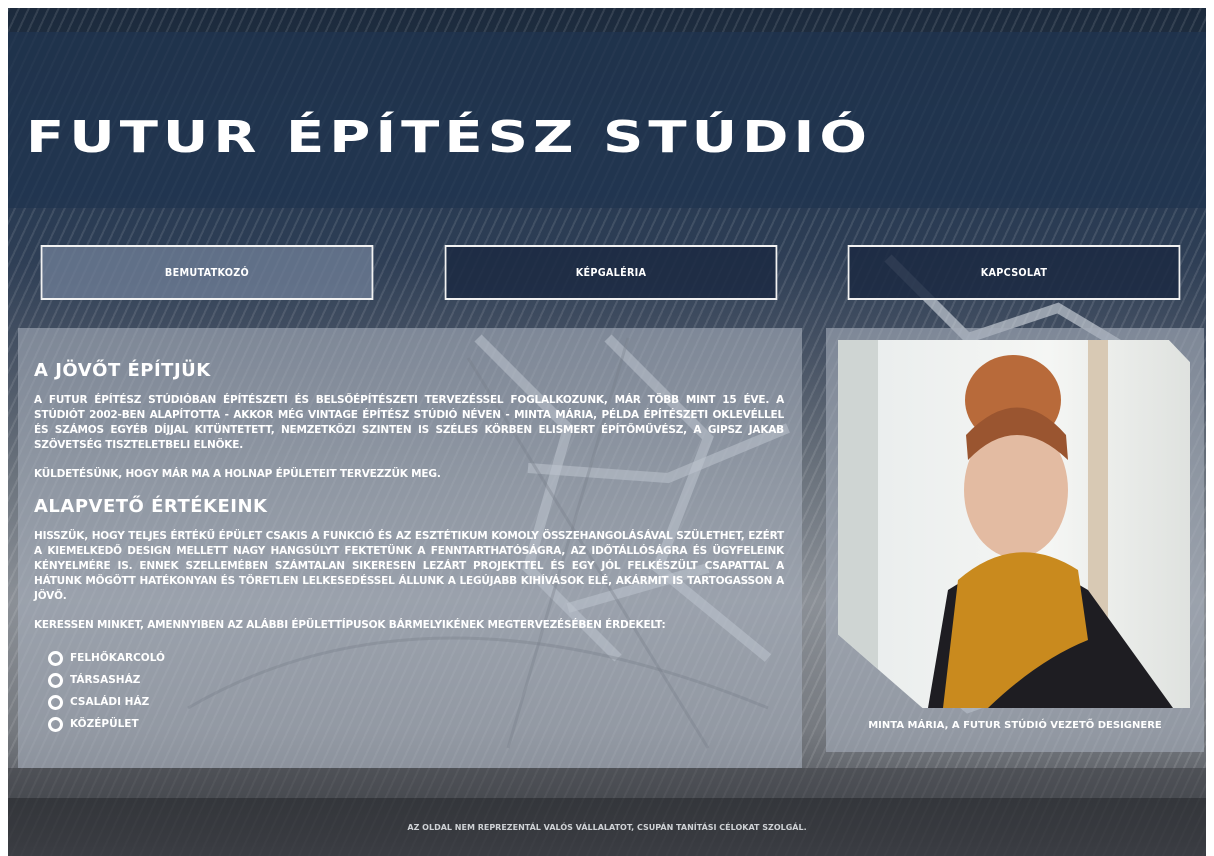 This screenshot has height=856, width=1214. Describe the element at coordinates (104, 724) in the screenshot. I see `list-item-label: Középület` at that location.